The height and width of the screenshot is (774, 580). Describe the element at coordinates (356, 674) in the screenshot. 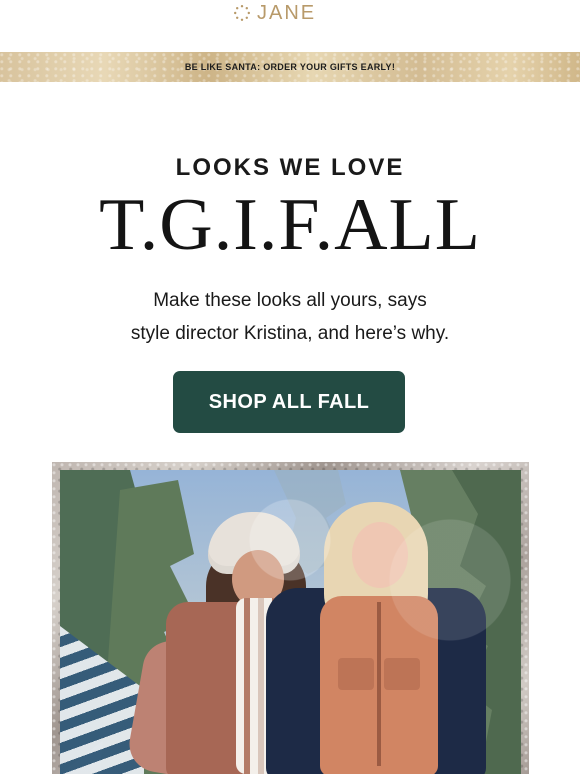

I see `left-chest-pocket` at that location.